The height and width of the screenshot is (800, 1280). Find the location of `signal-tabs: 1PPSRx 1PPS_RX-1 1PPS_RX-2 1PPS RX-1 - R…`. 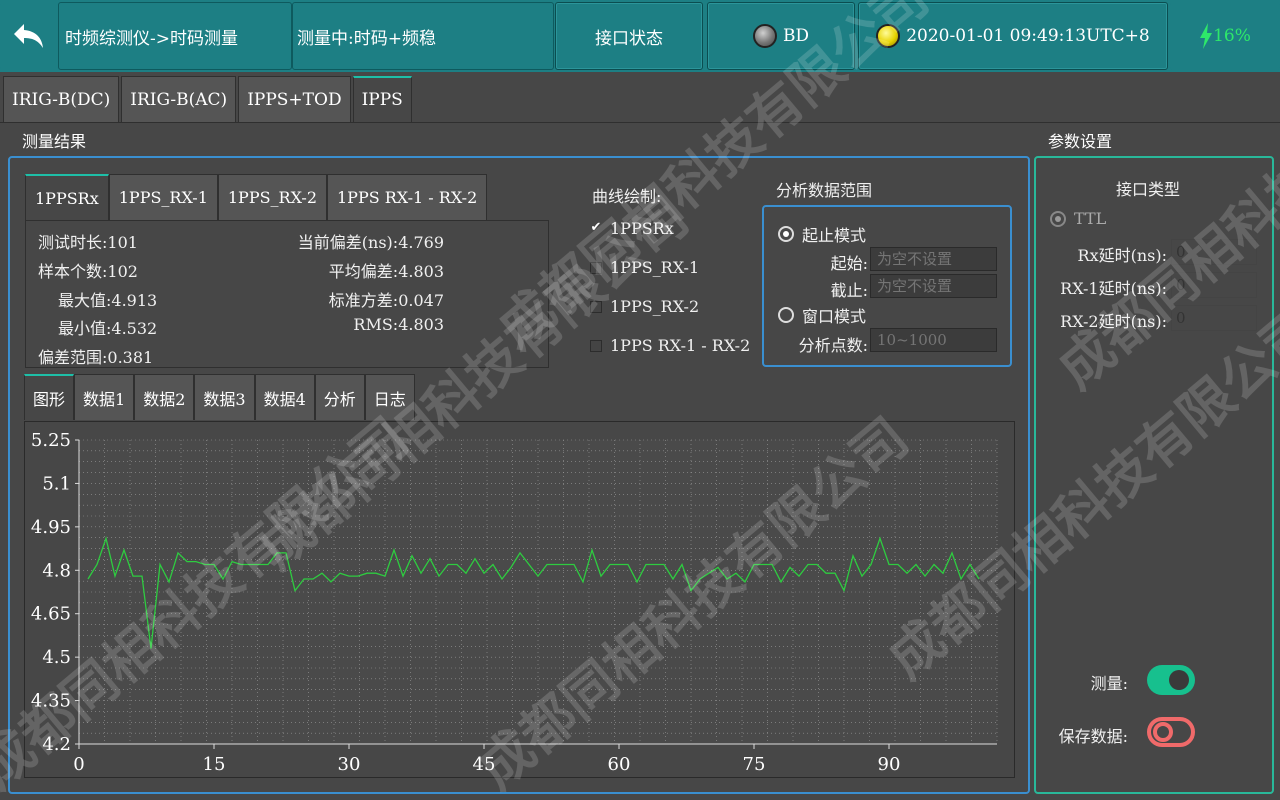

signal-tabs: 1PPSRx 1PPS_RX-1 1PPS_RX-2 1PPS RX-1 - R… is located at coordinates (256, 197).